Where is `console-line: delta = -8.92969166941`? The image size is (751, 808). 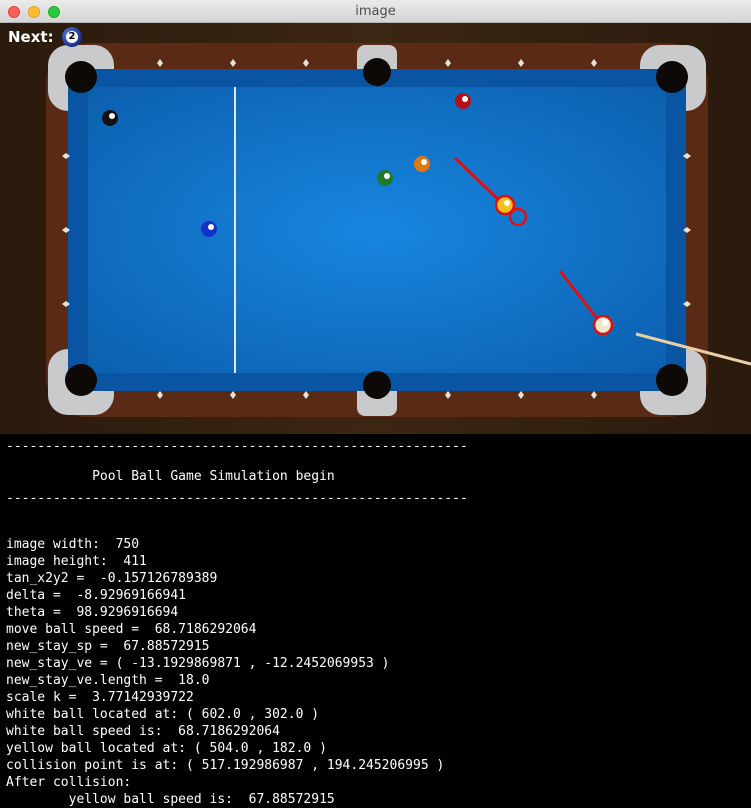
console-line: delta = -8.92969166941 is located at coordinates (96, 595).